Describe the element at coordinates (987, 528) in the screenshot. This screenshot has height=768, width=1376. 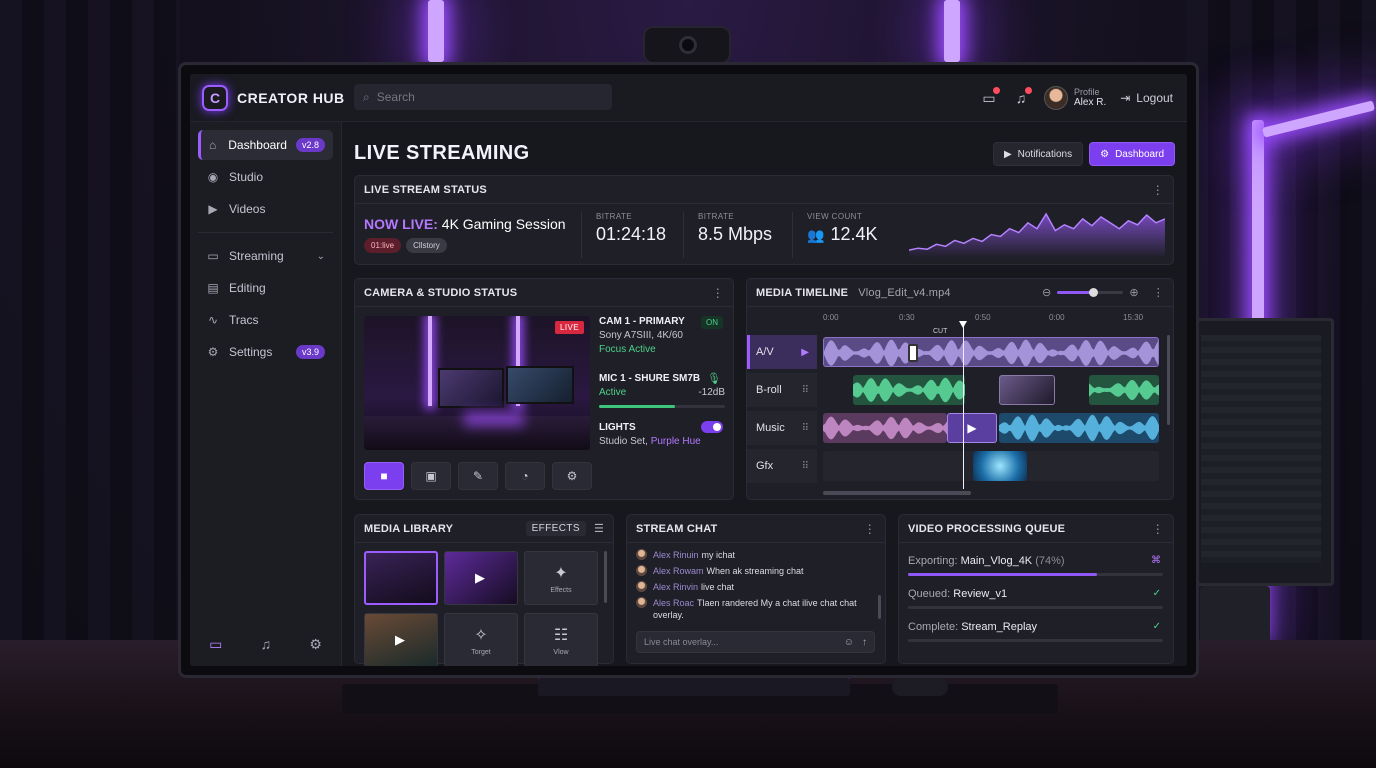
I see `card-title: VIDEO PROCESSING QUEUE` at that location.